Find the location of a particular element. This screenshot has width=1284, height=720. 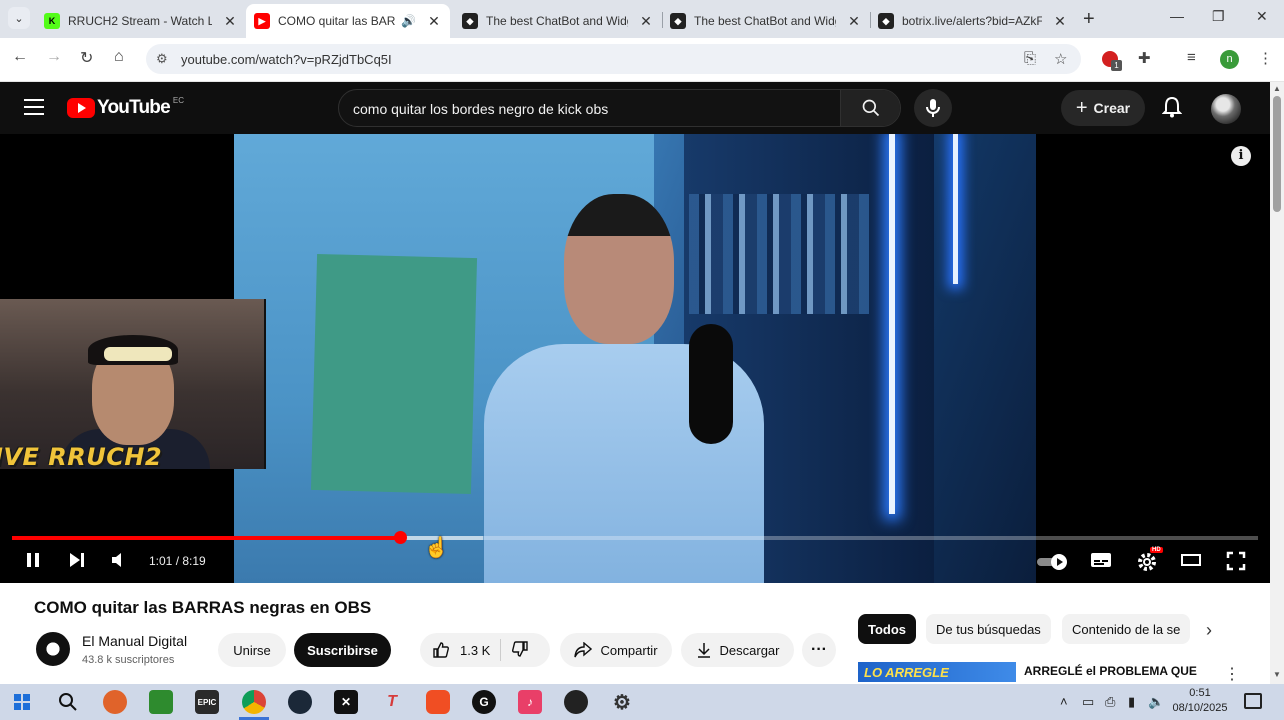

tiktok-icon: ♪ is located at coordinates (530, 702).